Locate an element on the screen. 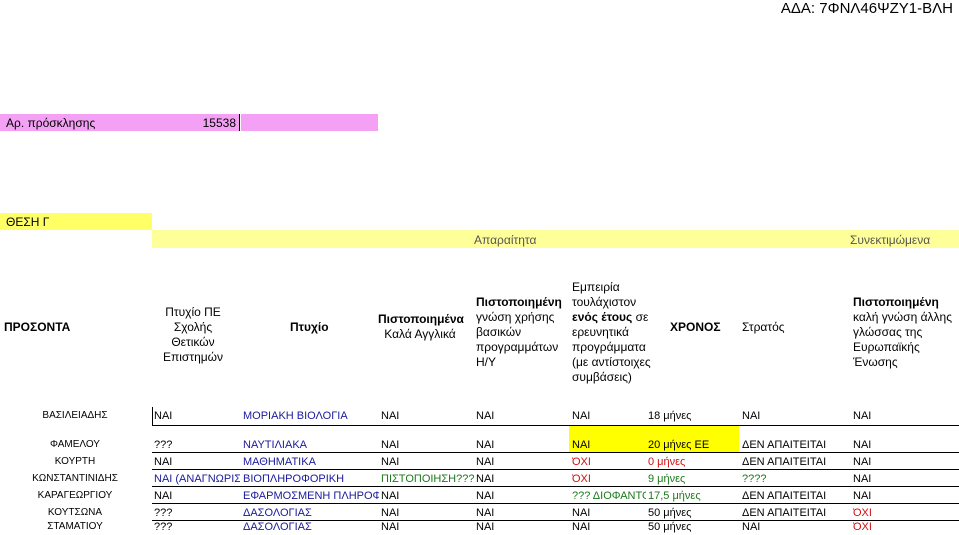 The height and width of the screenshot is (535, 959). header-experience-line: συμβάσεις) is located at coordinates (602, 377).